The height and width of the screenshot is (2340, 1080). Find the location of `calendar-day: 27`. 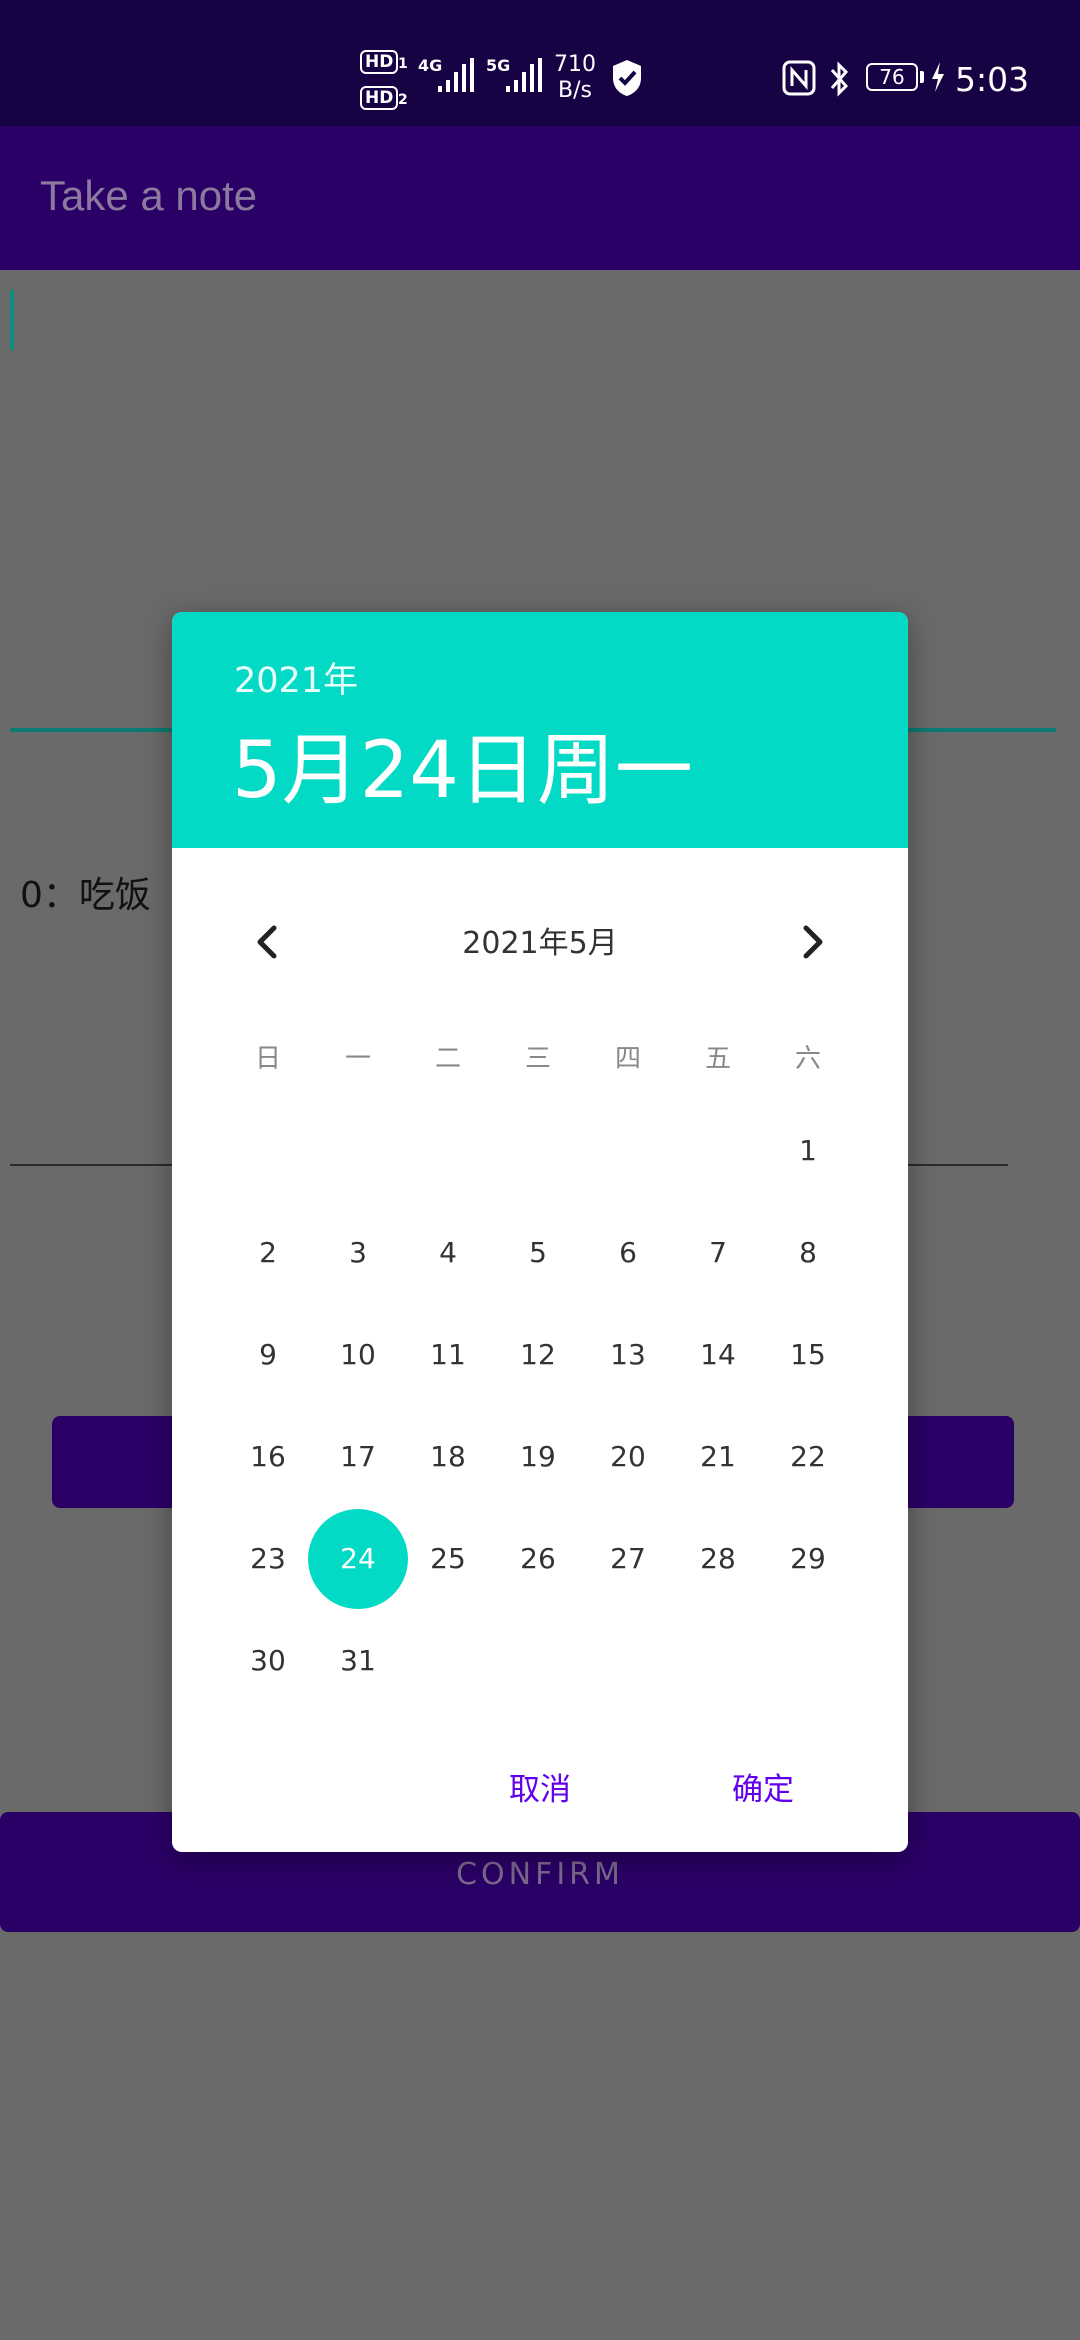

calendar-day: 27 is located at coordinates (628, 1559).